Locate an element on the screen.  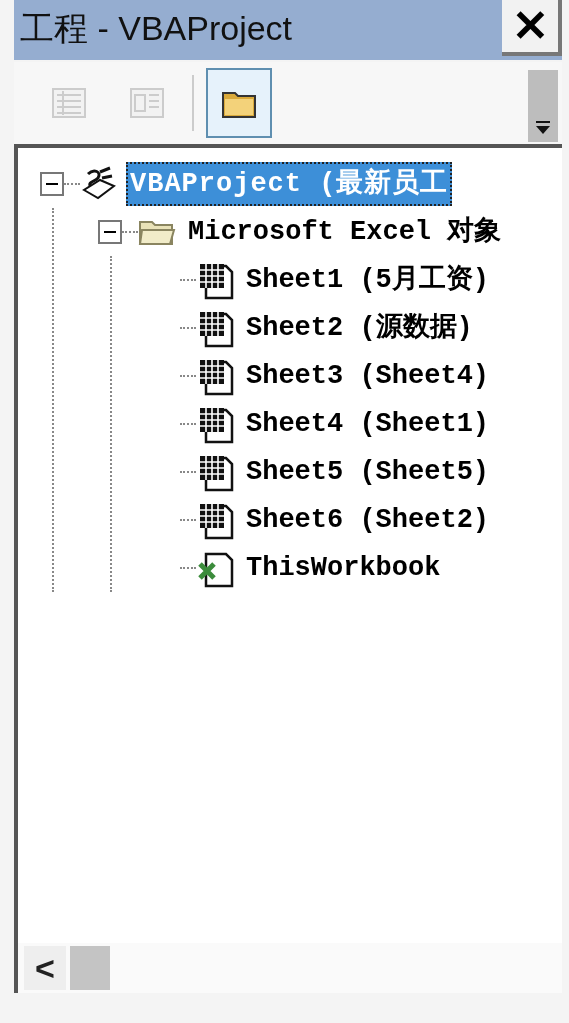
tree-item: Sheet1 (5月工资) is located at coordinates (368, 280).